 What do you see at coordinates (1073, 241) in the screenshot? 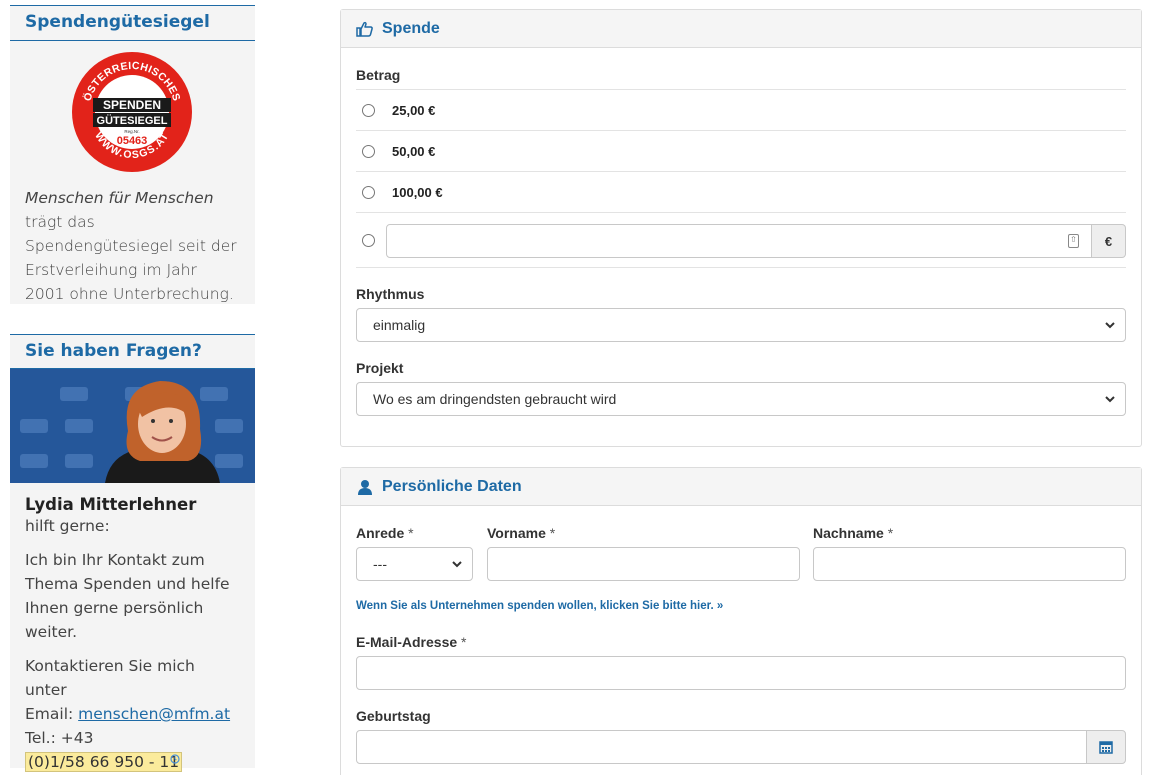
I see `input-helper-icon: ⇧` at bounding box center [1073, 241].